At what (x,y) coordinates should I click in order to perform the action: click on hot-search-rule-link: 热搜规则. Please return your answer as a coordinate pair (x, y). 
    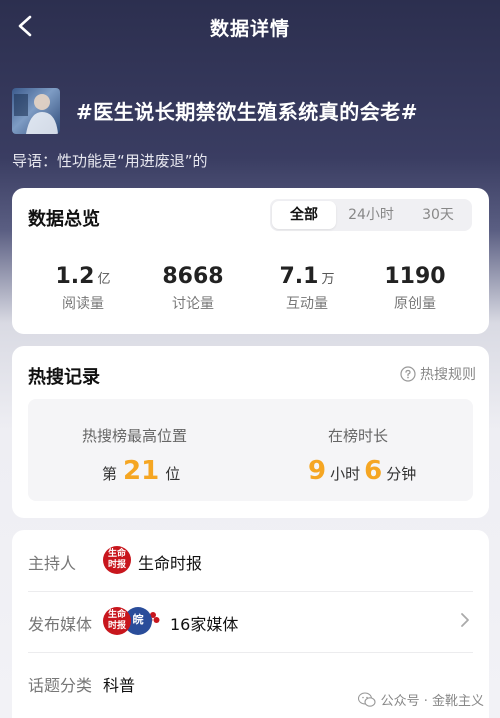
    Looking at the image, I should click on (438, 374).